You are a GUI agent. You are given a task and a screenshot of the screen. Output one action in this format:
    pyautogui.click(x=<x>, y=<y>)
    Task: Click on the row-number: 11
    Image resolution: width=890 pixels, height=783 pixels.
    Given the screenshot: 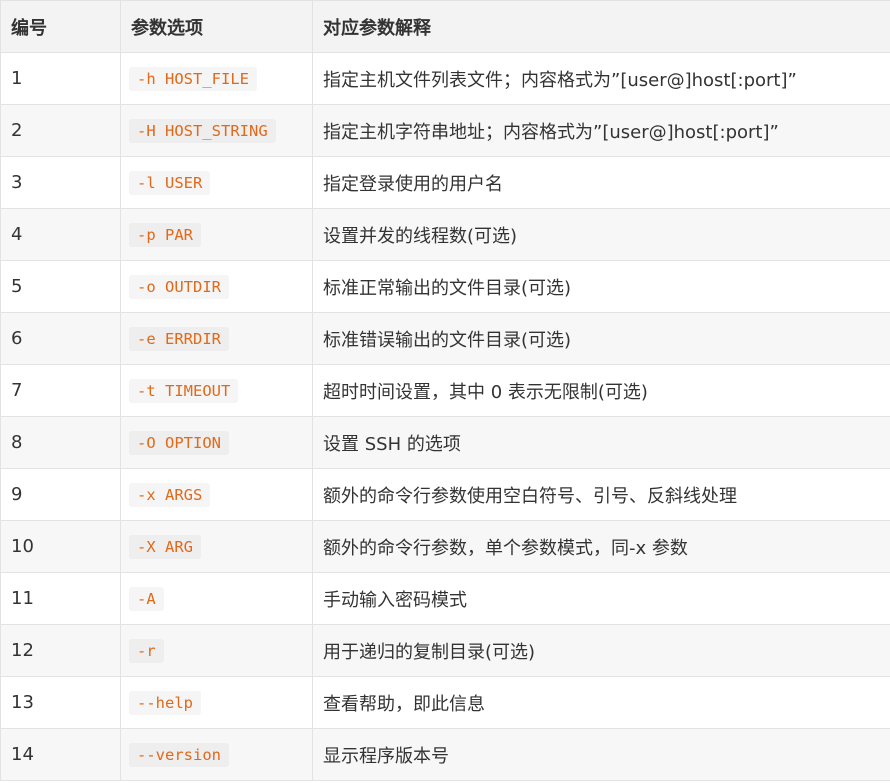 What is the action you would take?
    pyautogui.click(x=60, y=598)
    